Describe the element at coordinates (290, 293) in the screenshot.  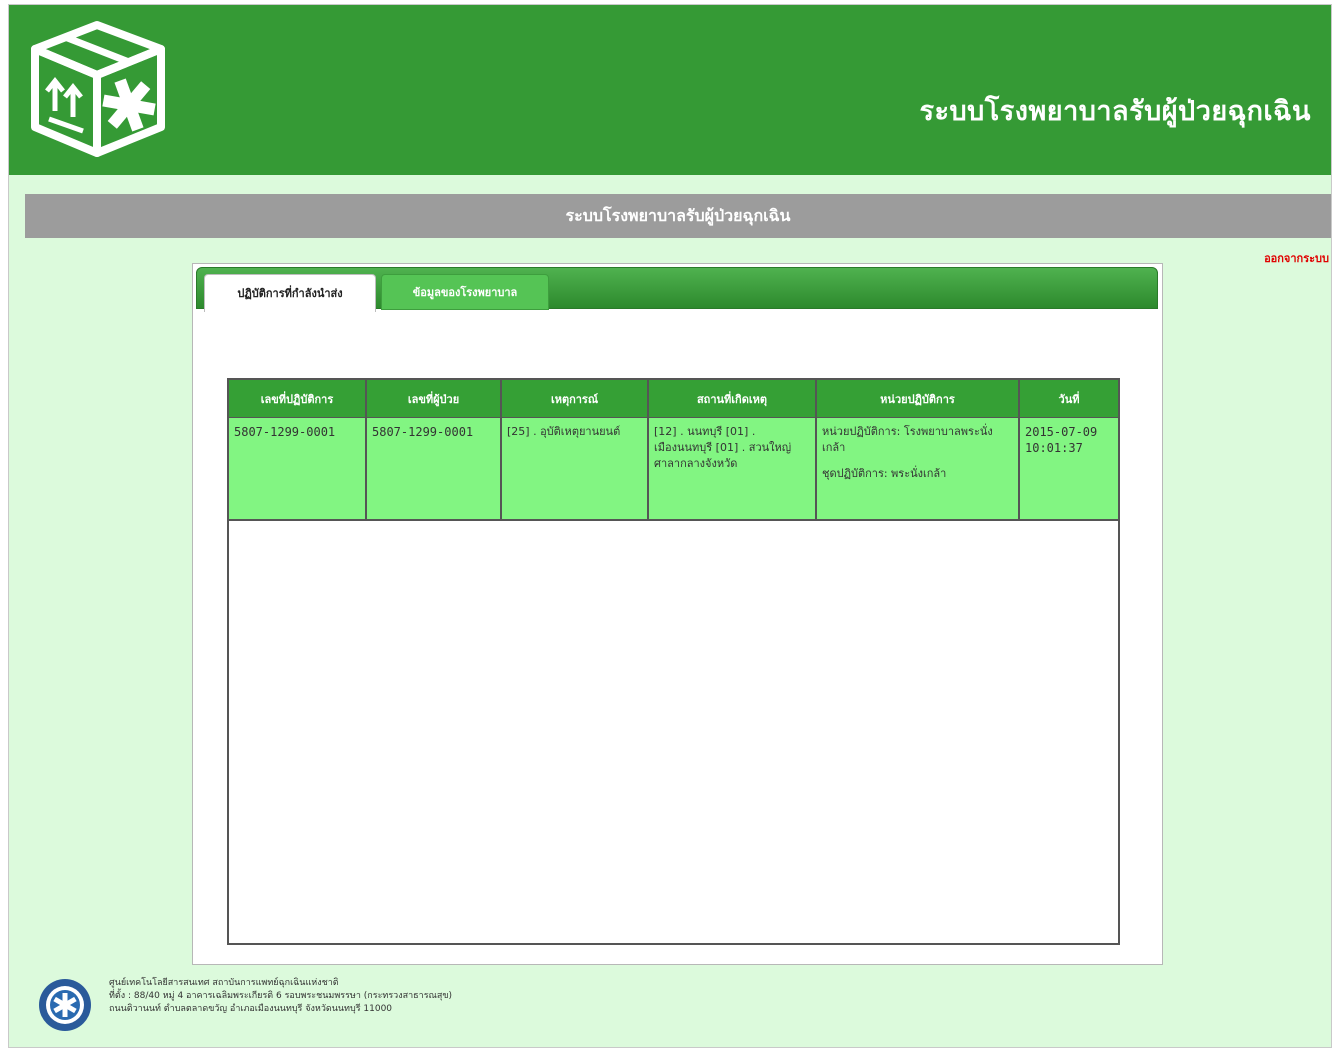
I see `tab-active-operations: ปฏิบัติการที่กำลังนำส่ง` at that location.